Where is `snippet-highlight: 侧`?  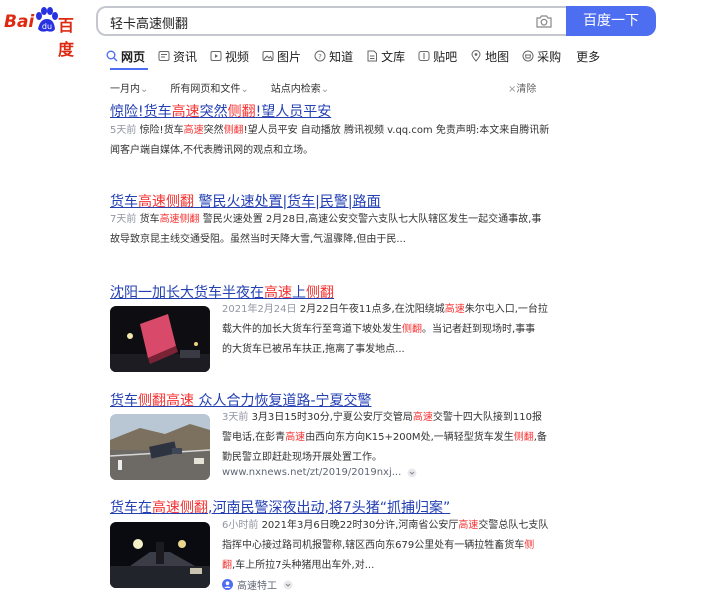
snippet-highlight: 侧 is located at coordinates (529, 545).